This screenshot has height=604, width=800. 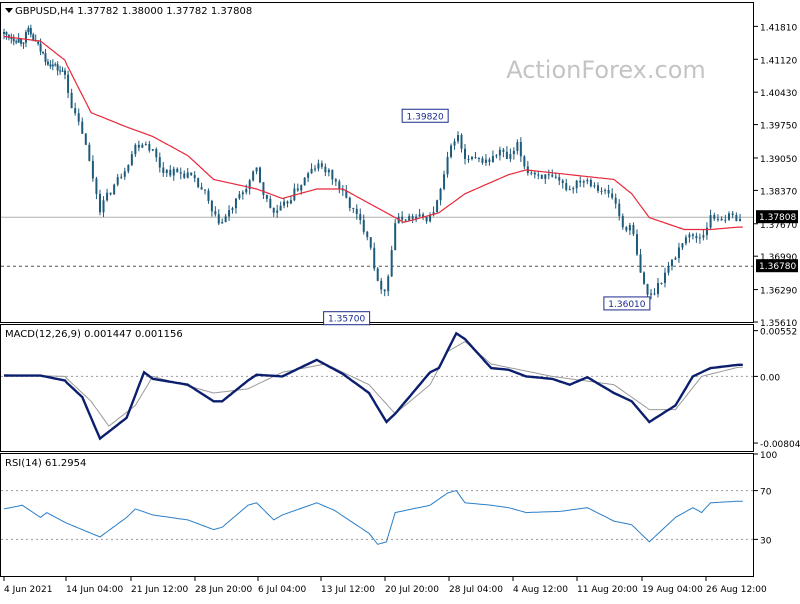 What do you see at coordinates (607, 590) in the screenshot?
I see `time-axis-label: 11 Aug 20:00` at bounding box center [607, 590].